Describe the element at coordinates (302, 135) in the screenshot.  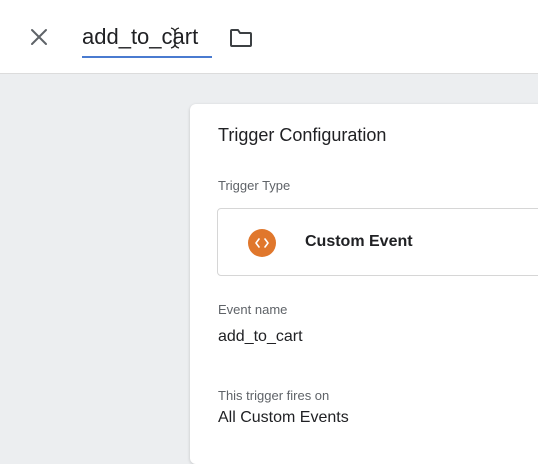
I see `card-title: Trigger Configuration` at that location.